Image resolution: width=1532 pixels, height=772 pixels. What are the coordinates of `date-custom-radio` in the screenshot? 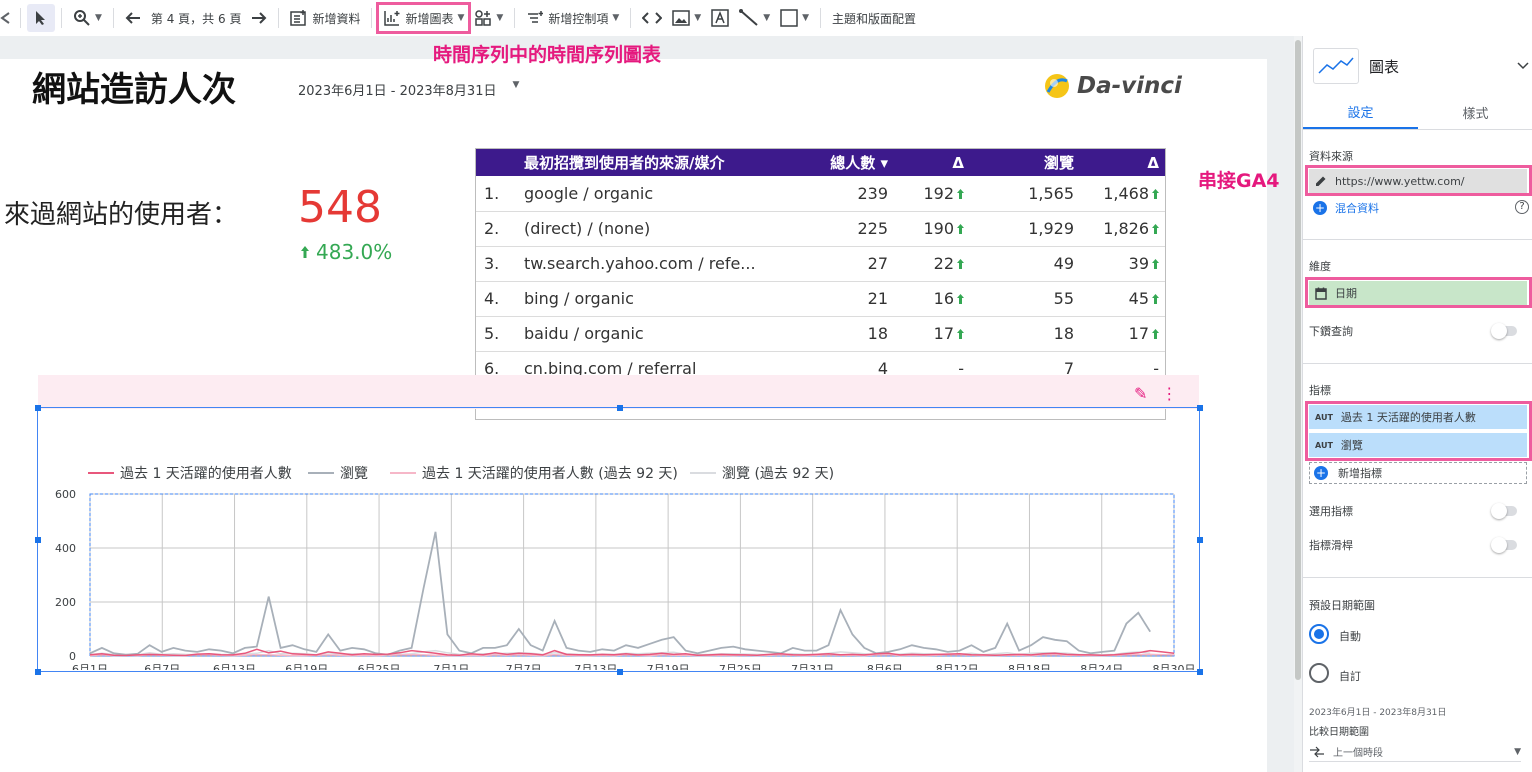 It's located at (1319, 673).